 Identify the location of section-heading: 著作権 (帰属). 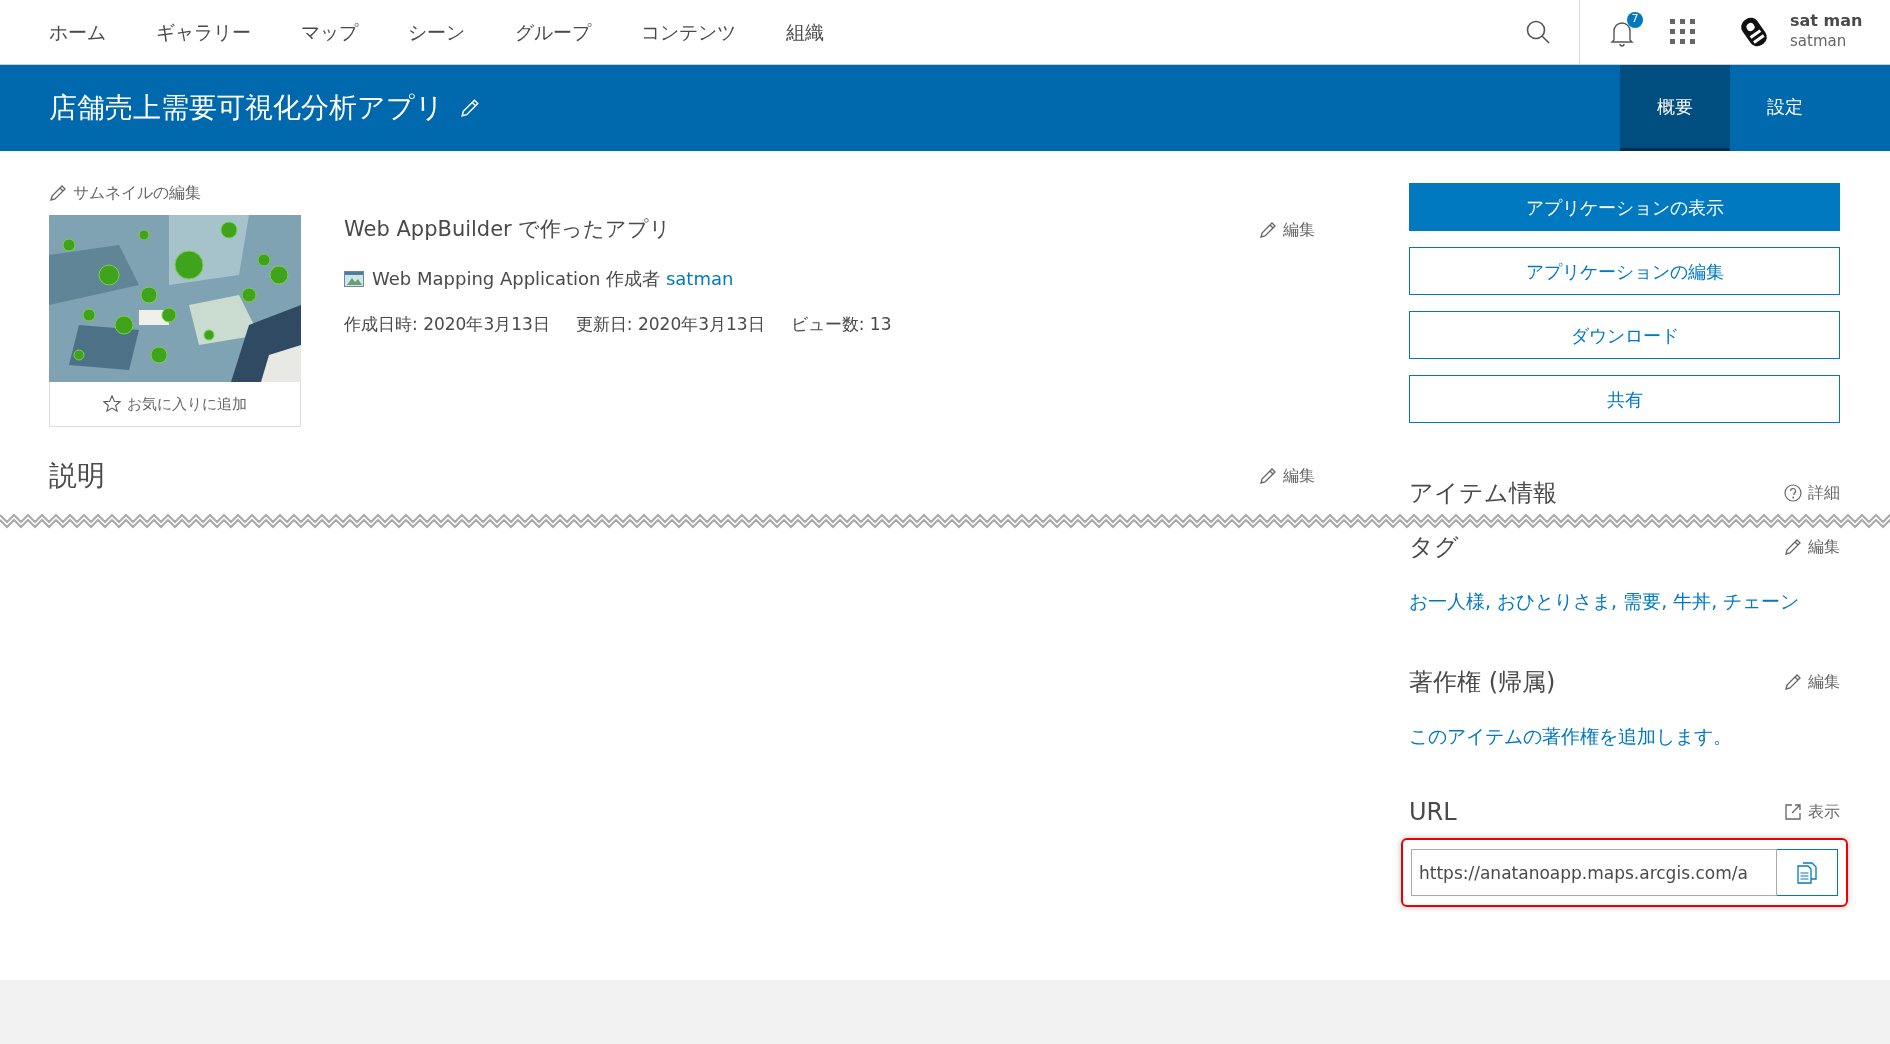
(1482, 682).